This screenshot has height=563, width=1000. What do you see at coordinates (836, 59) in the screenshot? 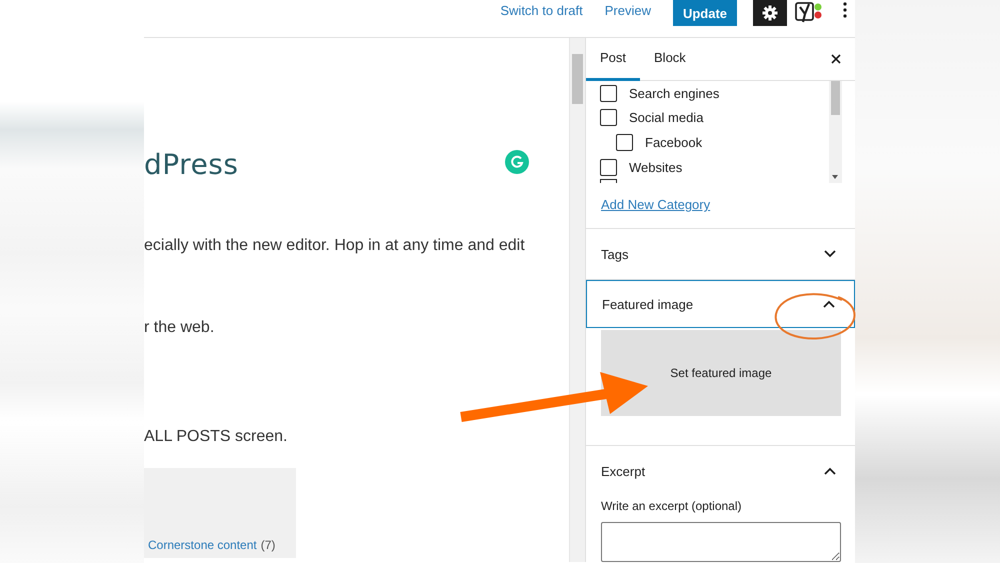
I see `close-icon` at bounding box center [836, 59].